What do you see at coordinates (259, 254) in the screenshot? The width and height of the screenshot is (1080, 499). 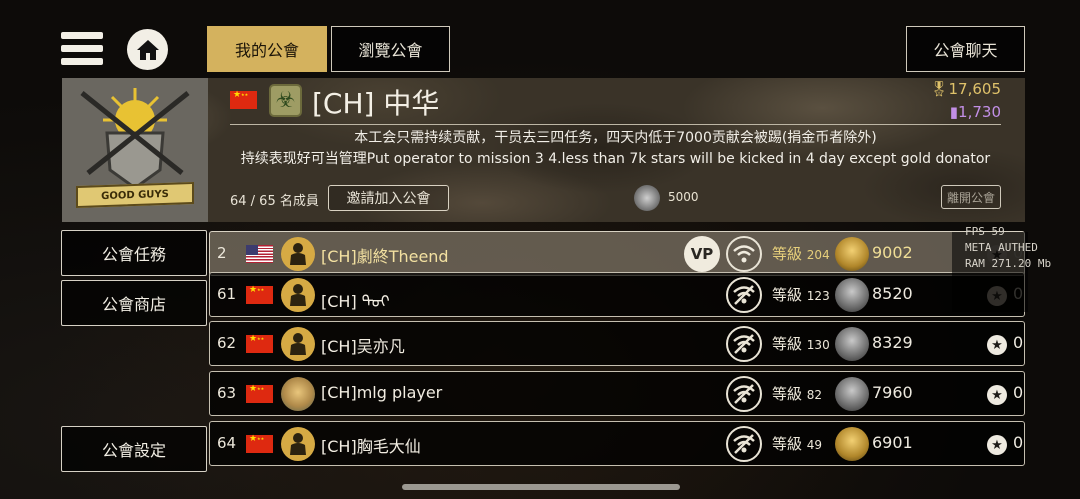 I see `usa-flag-icon` at bounding box center [259, 254].